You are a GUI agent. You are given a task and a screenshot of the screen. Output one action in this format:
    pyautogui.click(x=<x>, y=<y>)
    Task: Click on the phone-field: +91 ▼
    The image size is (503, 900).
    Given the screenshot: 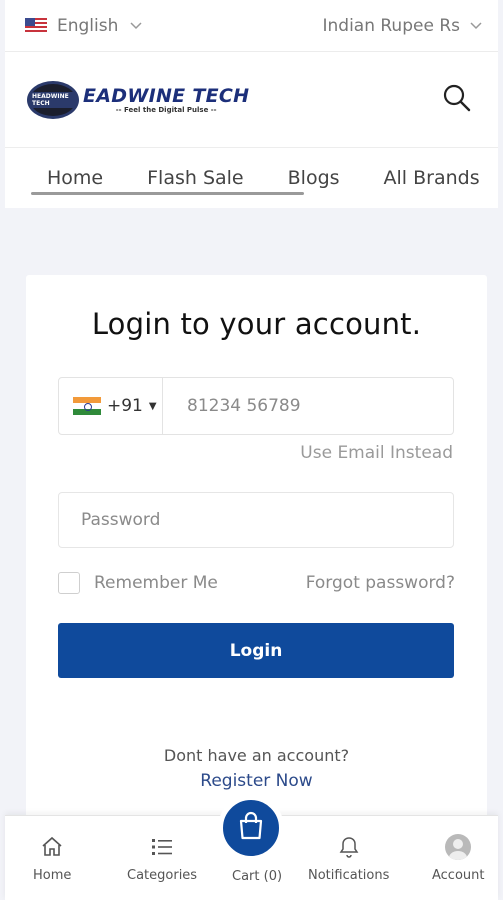 What is the action you would take?
    pyautogui.click(x=256, y=406)
    